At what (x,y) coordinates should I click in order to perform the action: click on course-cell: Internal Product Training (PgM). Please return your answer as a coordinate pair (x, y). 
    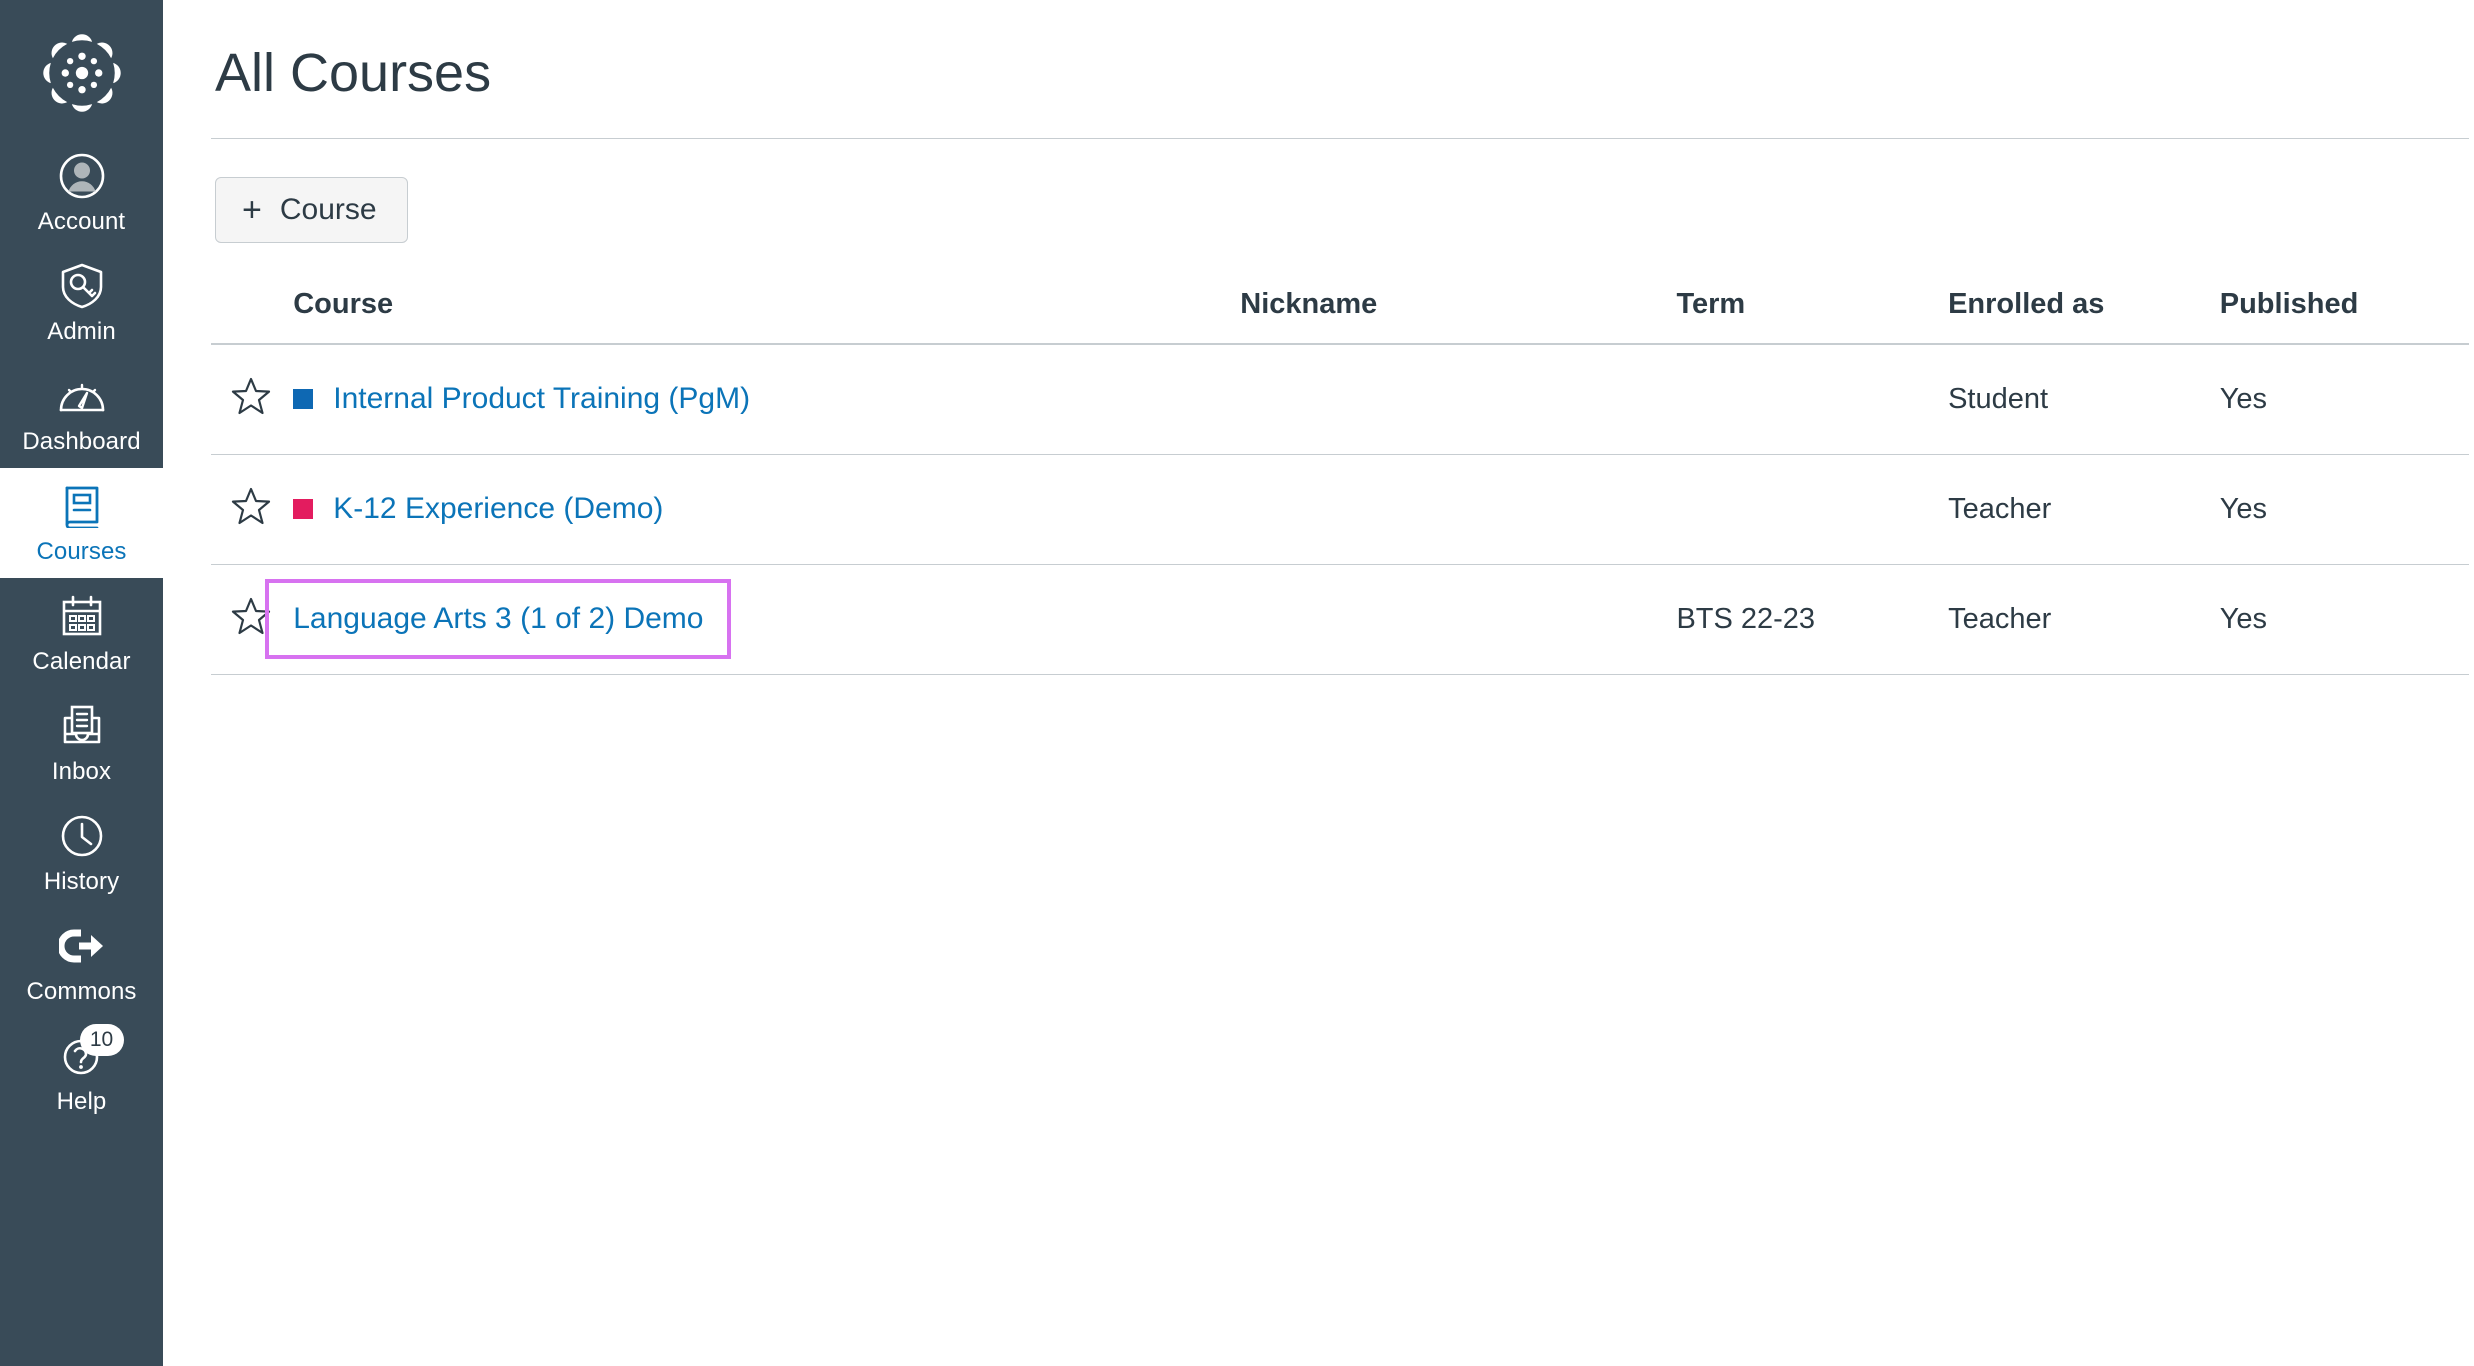
    Looking at the image, I should click on (767, 399).